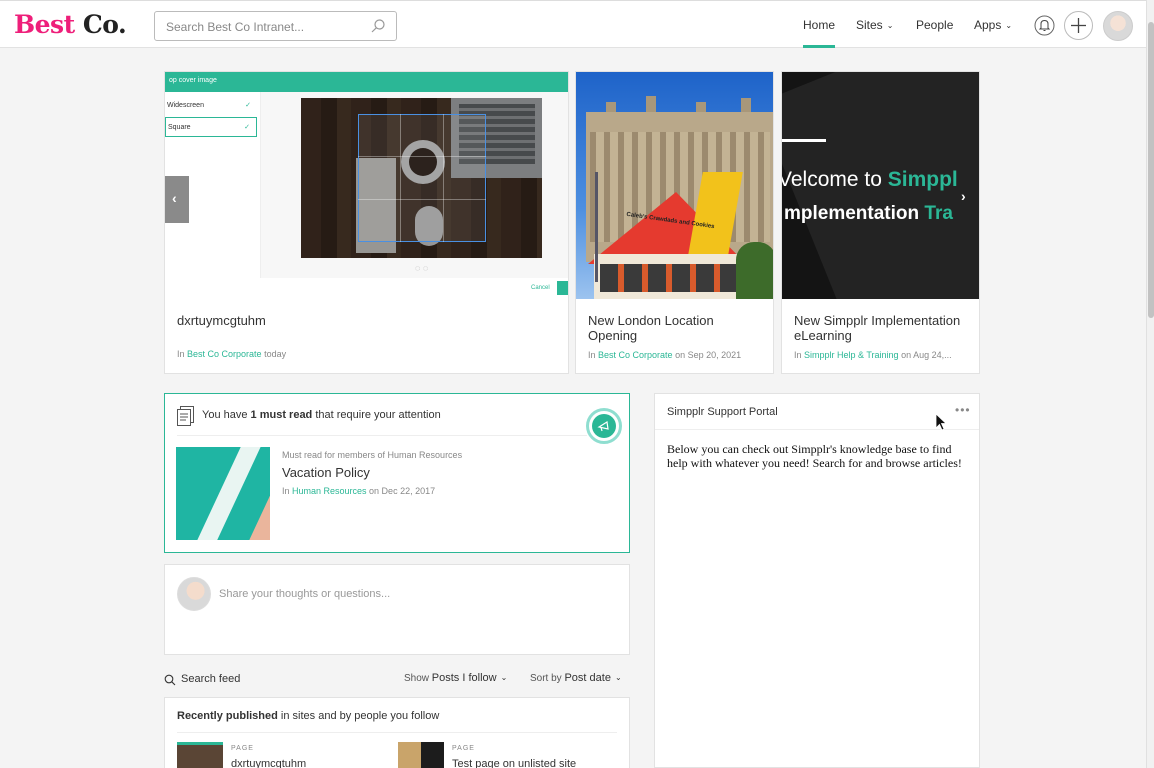 The image size is (1154, 768). Describe the element at coordinates (463, 748) in the screenshot. I see `recent-item-type: PAGE` at that location.